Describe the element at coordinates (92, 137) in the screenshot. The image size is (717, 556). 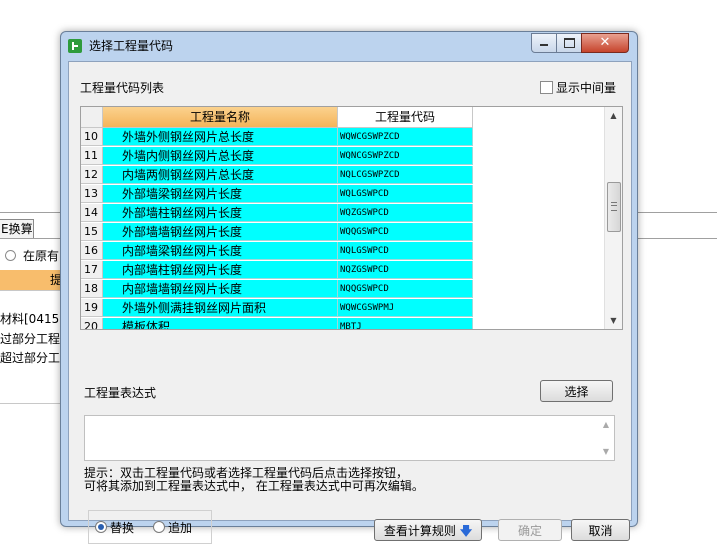
I see `row-number: 10` at that location.